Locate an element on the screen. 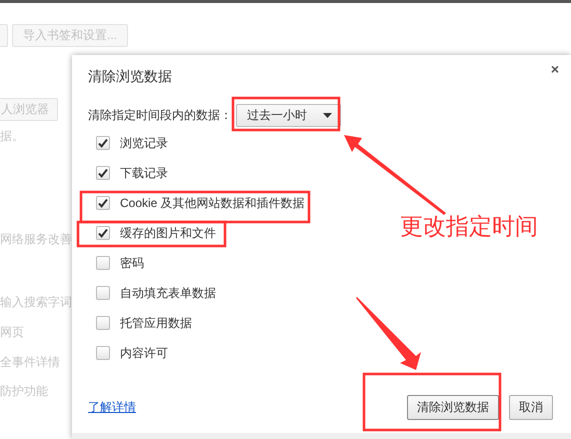 This screenshot has height=439, width=571. dialog-title: 清除浏览数据 is located at coordinates (130, 76).